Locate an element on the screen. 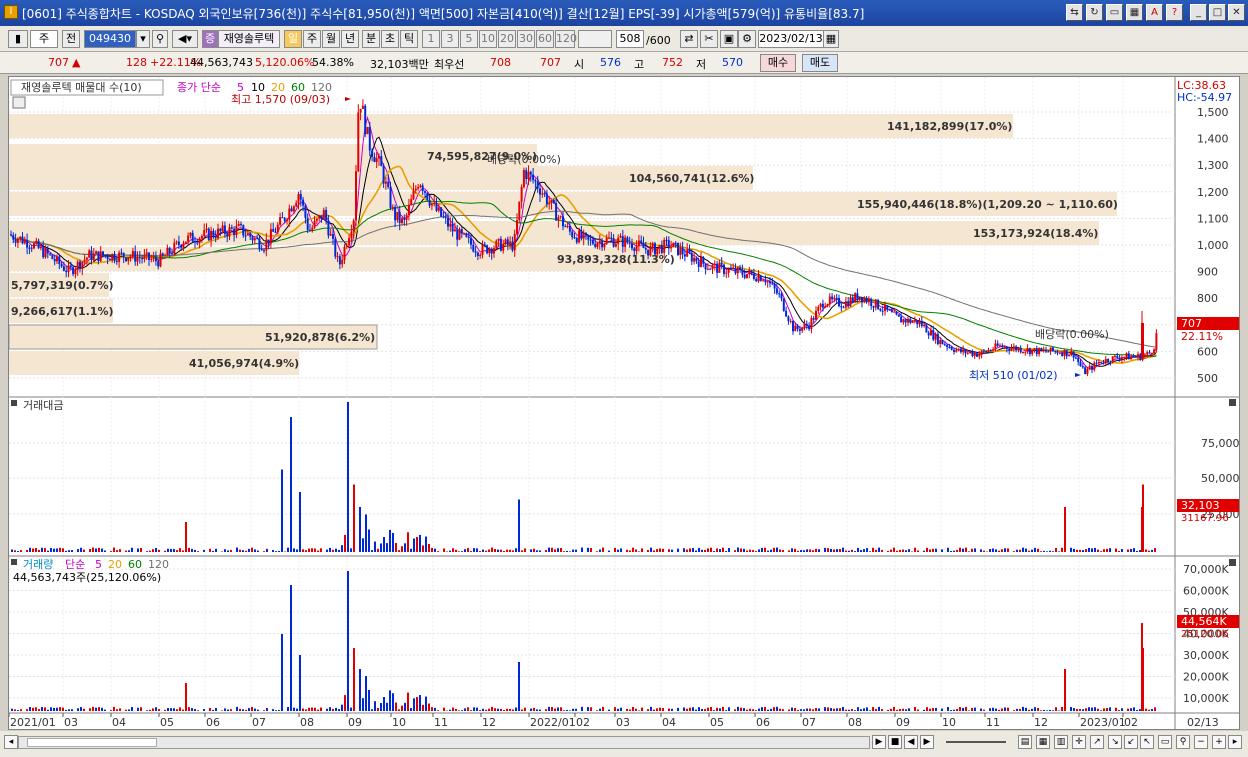  zoom-out-icon: − is located at coordinates (1201, 742).